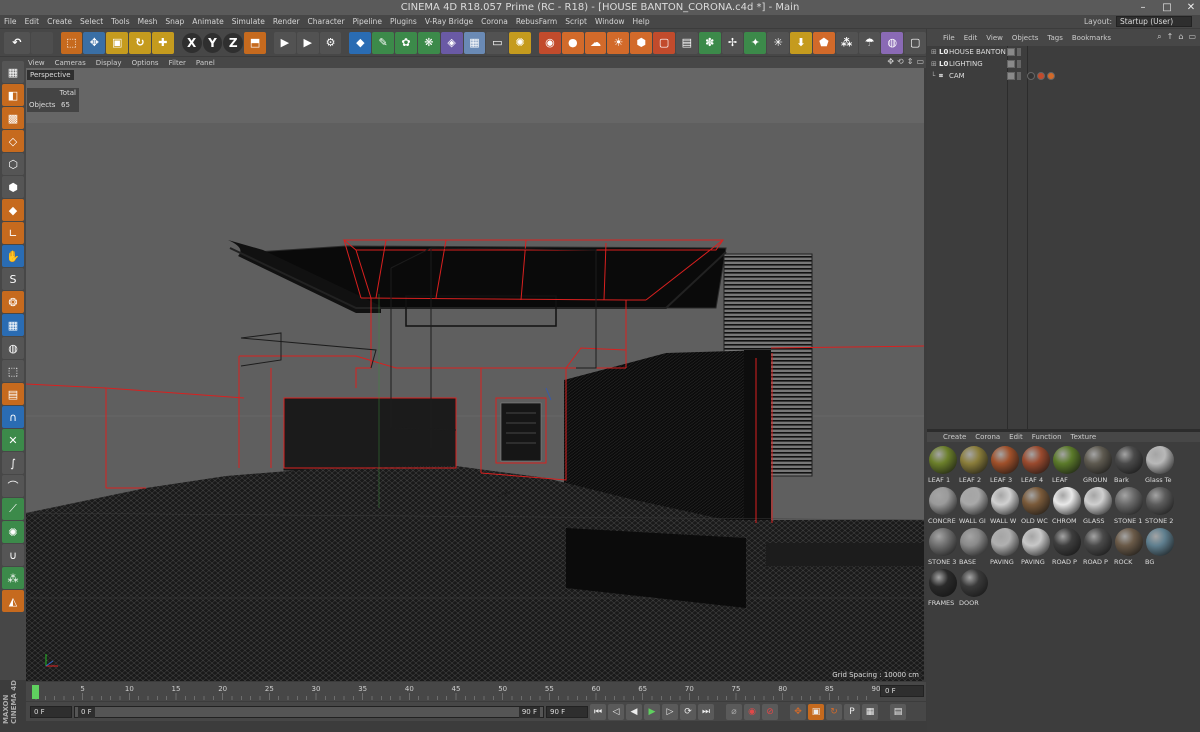  I want to click on menu-snap: Snap, so click(174, 21).